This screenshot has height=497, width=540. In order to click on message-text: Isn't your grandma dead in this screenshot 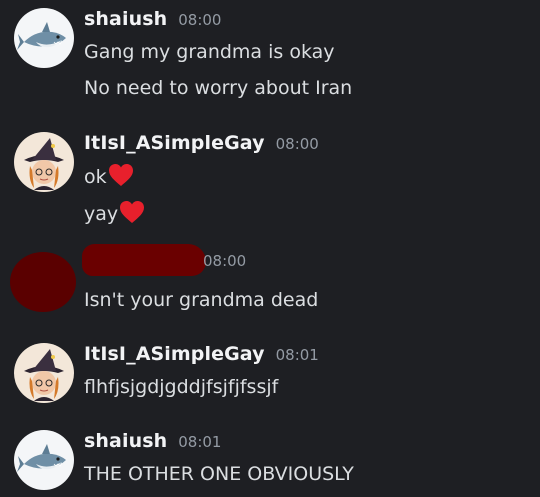, I will do `click(201, 300)`.